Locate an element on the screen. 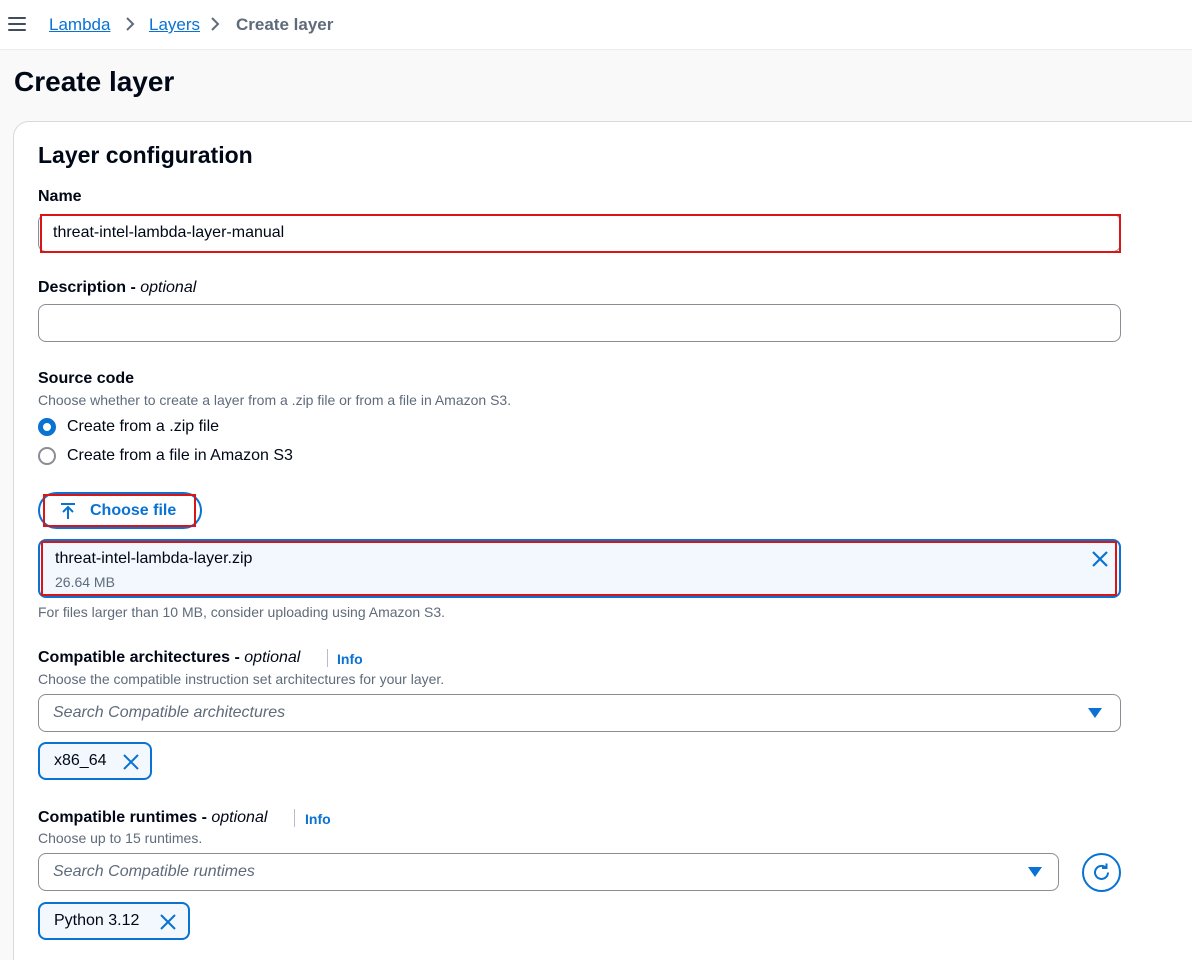 The height and width of the screenshot is (960, 1192). runtimes-info-link: Info is located at coordinates (318, 819).